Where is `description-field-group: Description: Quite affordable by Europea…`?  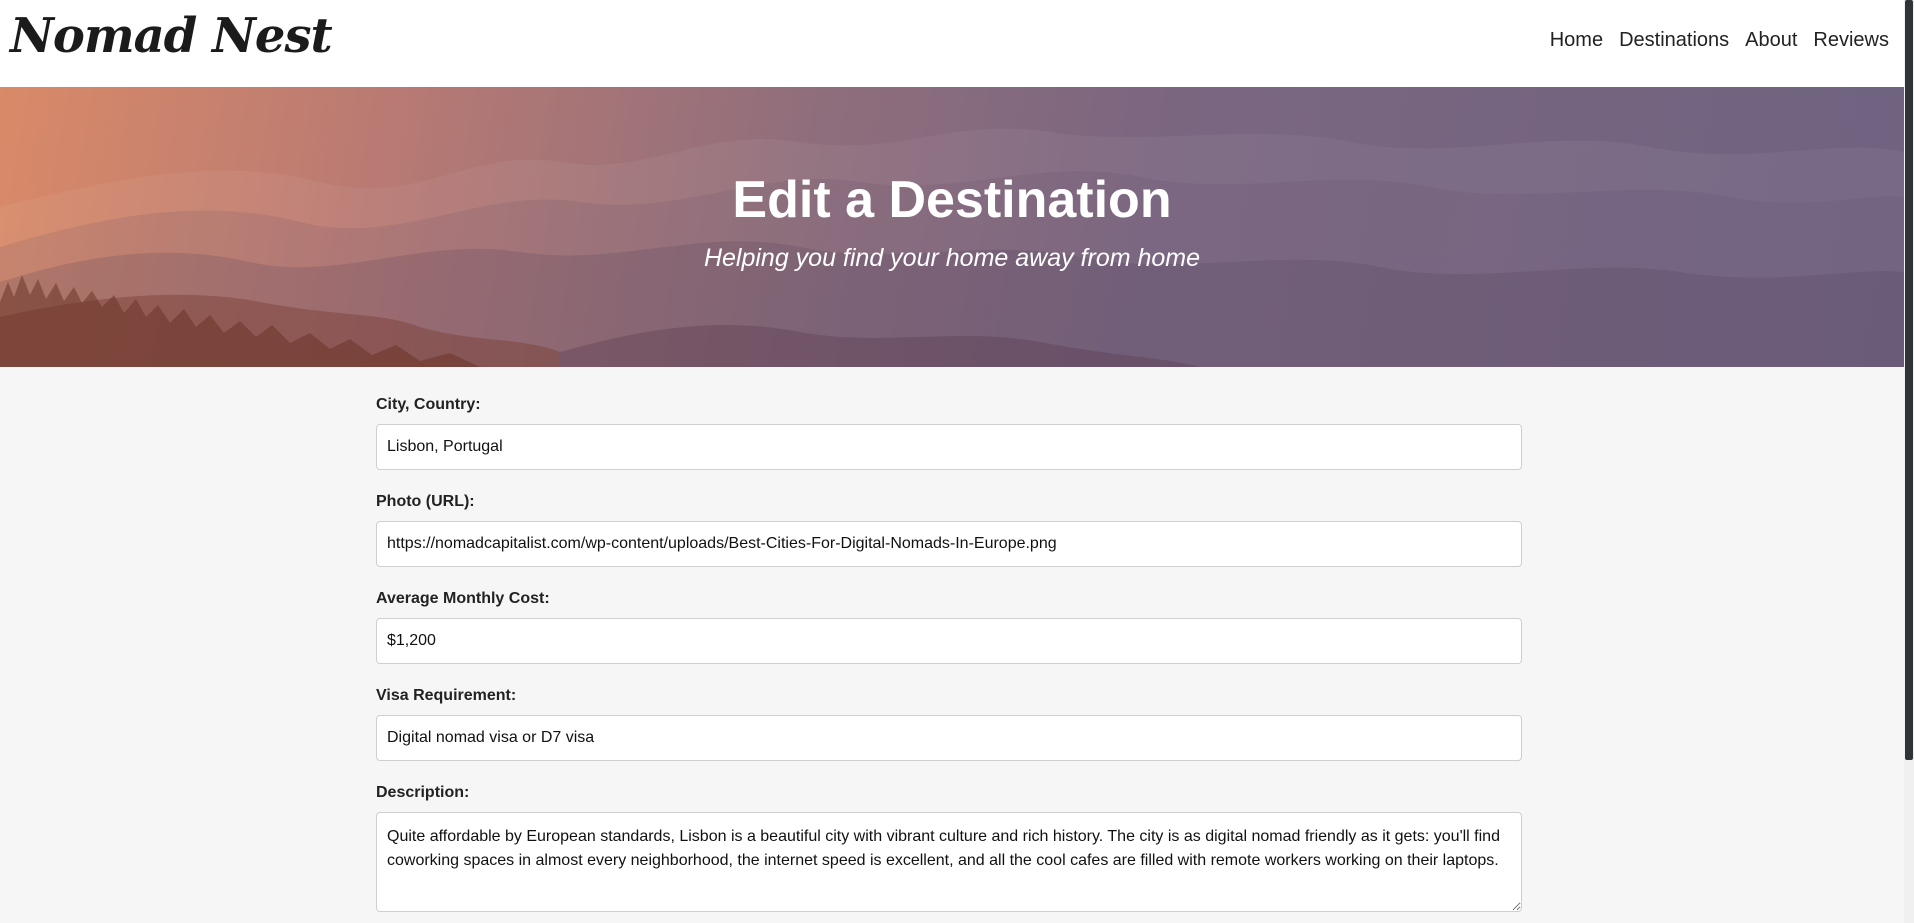 description-field-group: Description: Quite affordable by Europea… is located at coordinates (949, 847).